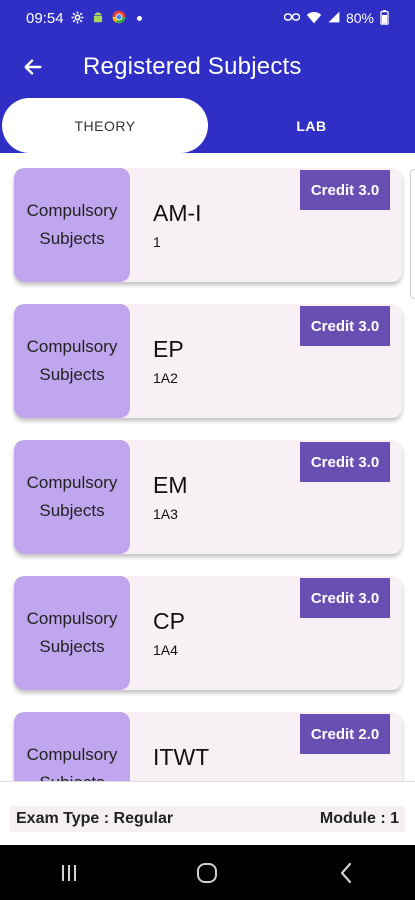  Describe the element at coordinates (119, 18) in the screenshot. I see `chrome-icon` at that location.